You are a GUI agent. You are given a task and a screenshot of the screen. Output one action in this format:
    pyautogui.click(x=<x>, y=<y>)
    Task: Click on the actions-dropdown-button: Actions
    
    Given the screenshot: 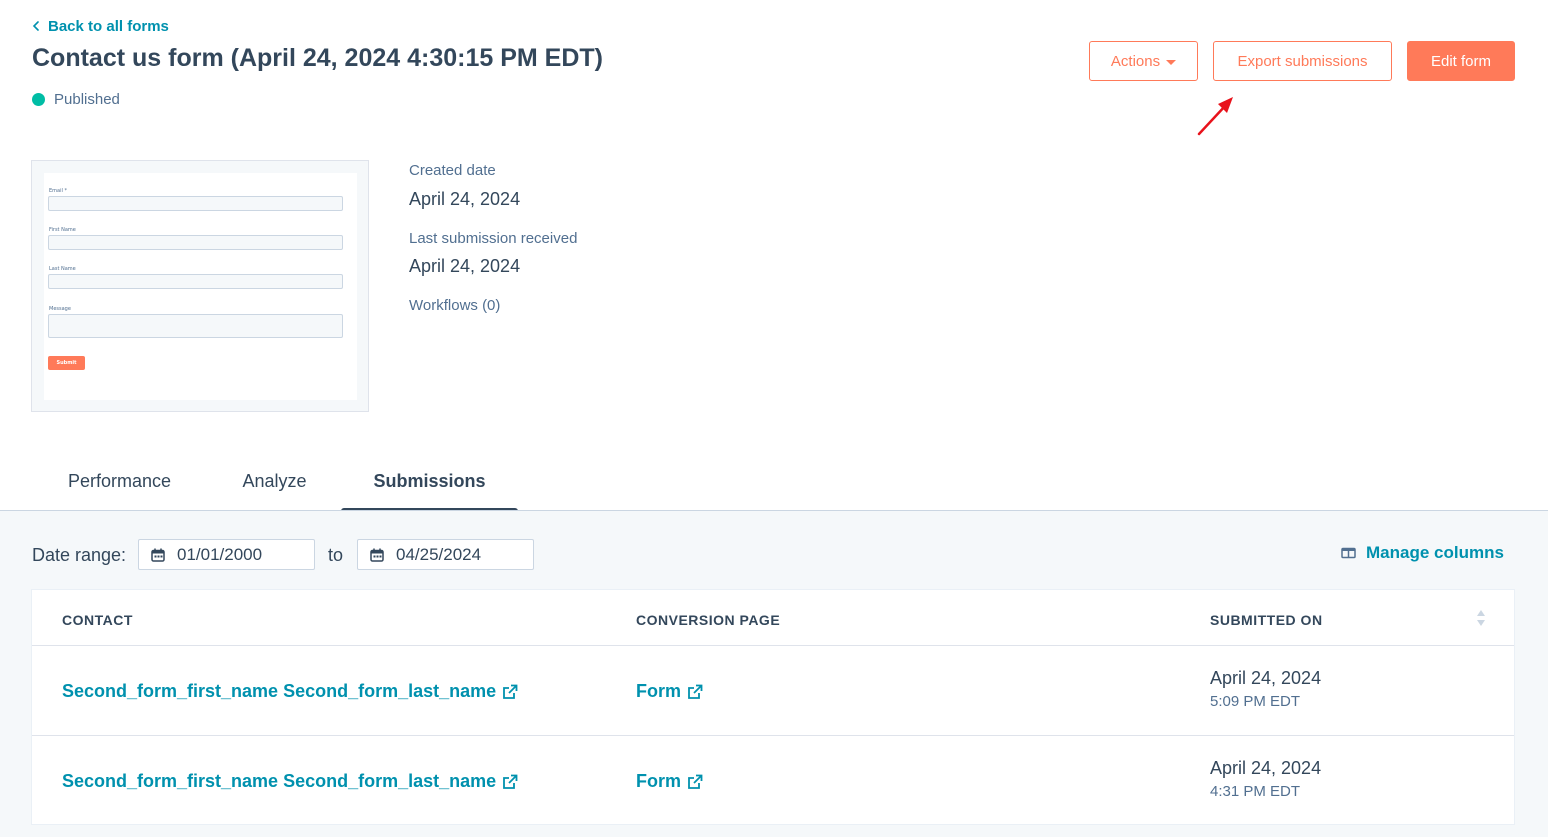 What is the action you would take?
    pyautogui.click(x=1143, y=61)
    